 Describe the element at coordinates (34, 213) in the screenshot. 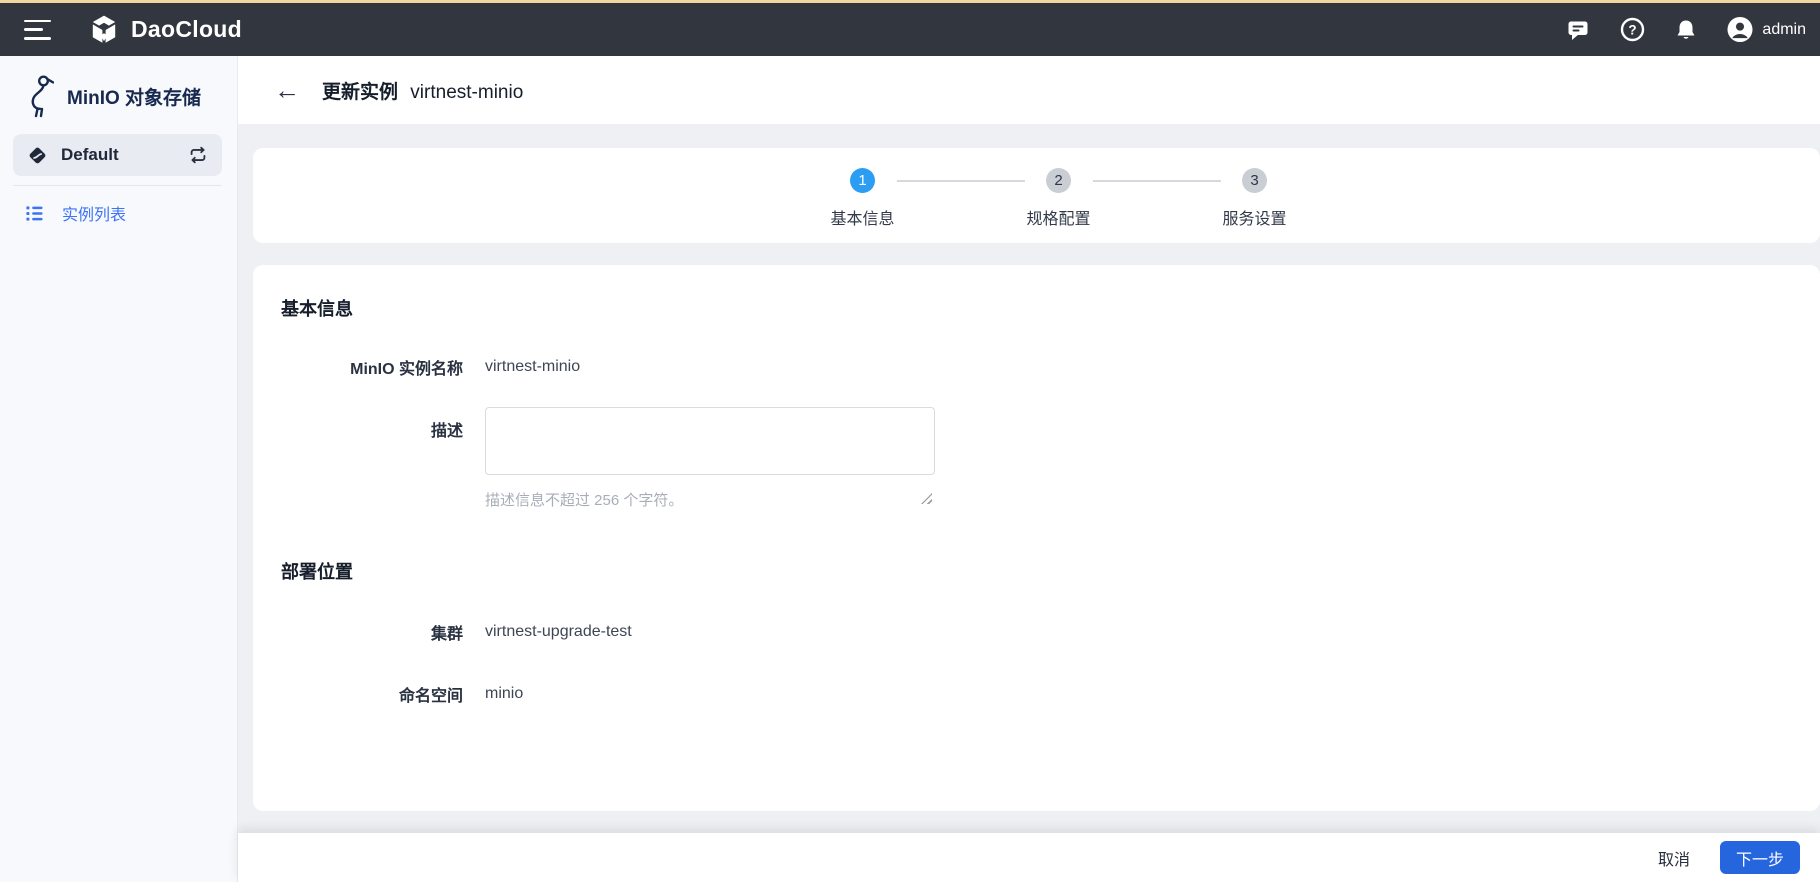

I see `list-icon` at that location.